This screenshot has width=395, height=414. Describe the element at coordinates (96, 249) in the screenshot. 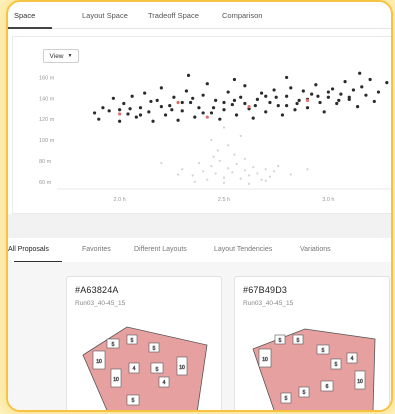

I see `tab-favorites: Favorites` at that location.